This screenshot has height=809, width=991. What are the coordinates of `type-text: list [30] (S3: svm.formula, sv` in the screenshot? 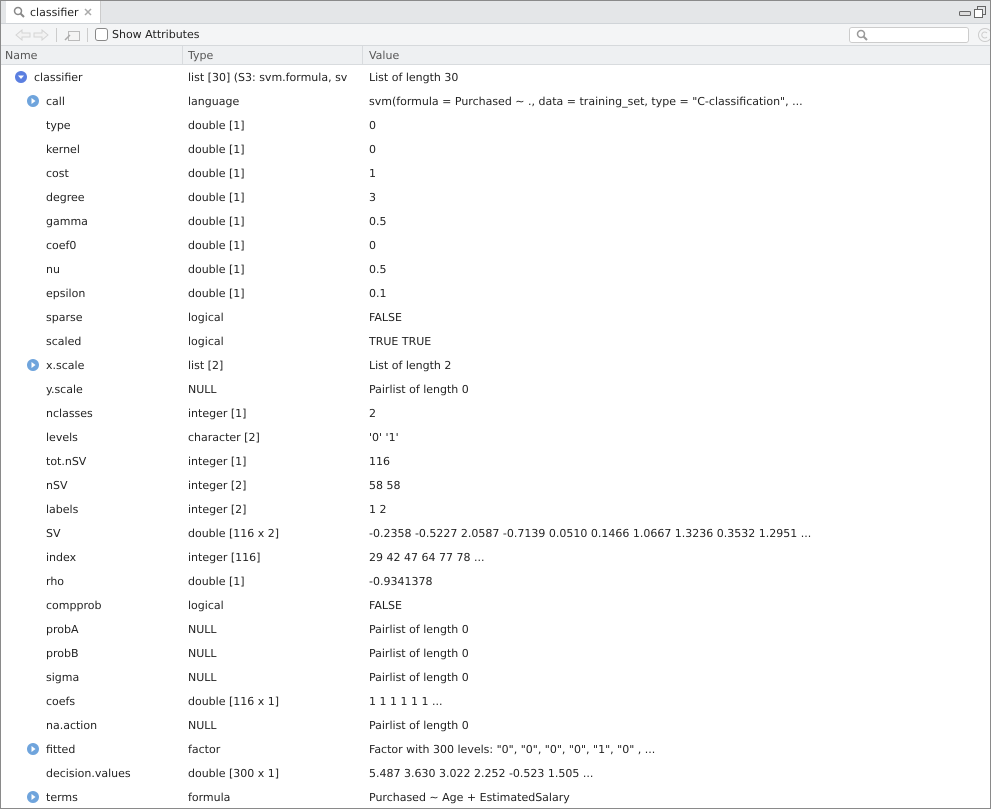 It's located at (267, 77).